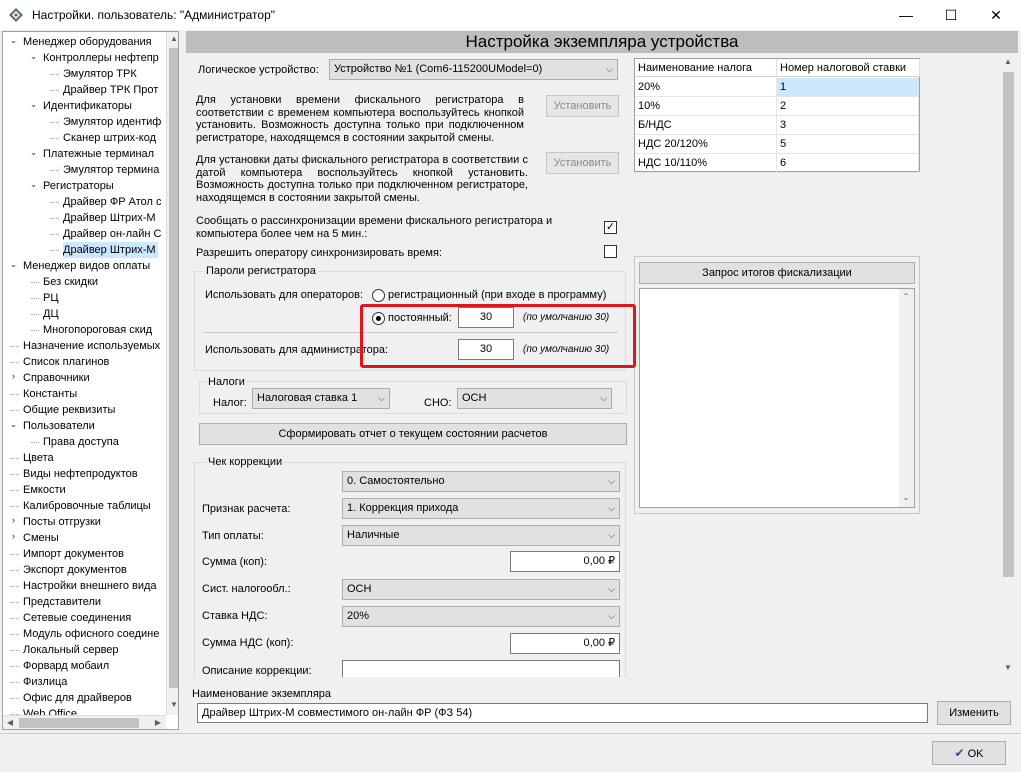 Image resolution: width=1021 pixels, height=772 pixels. What do you see at coordinates (969, 753) in the screenshot?
I see `ok-button: ✔ OK` at bounding box center [969, 753].